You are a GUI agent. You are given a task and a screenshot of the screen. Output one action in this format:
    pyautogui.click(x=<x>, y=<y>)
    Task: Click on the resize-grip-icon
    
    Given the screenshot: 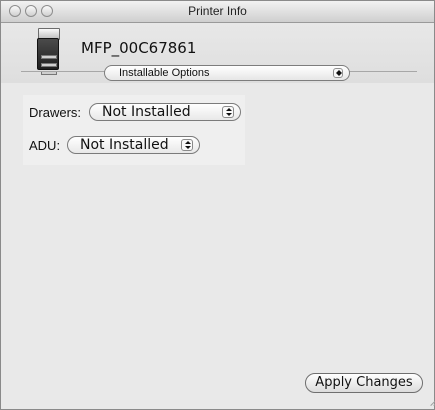 What is the action you would take?
    pyautogui.click(x=426, y=401)
    